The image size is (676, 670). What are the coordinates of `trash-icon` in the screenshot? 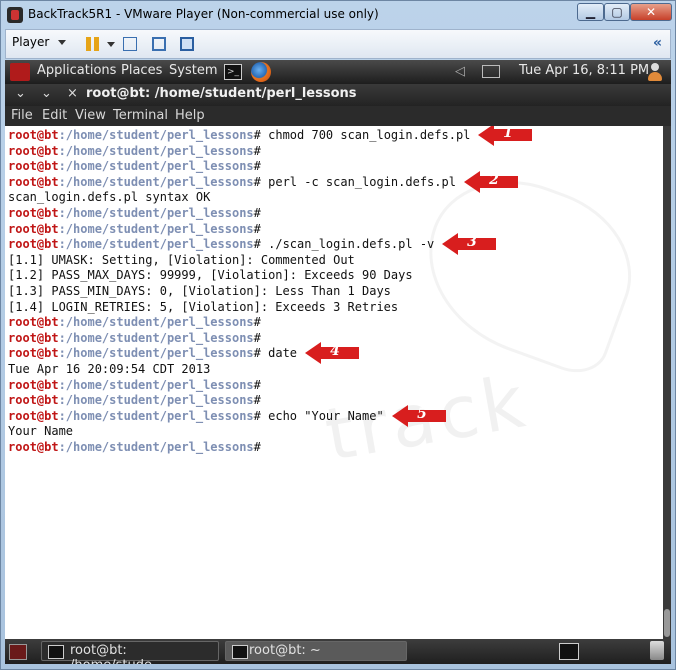 It's located at (657, 650).